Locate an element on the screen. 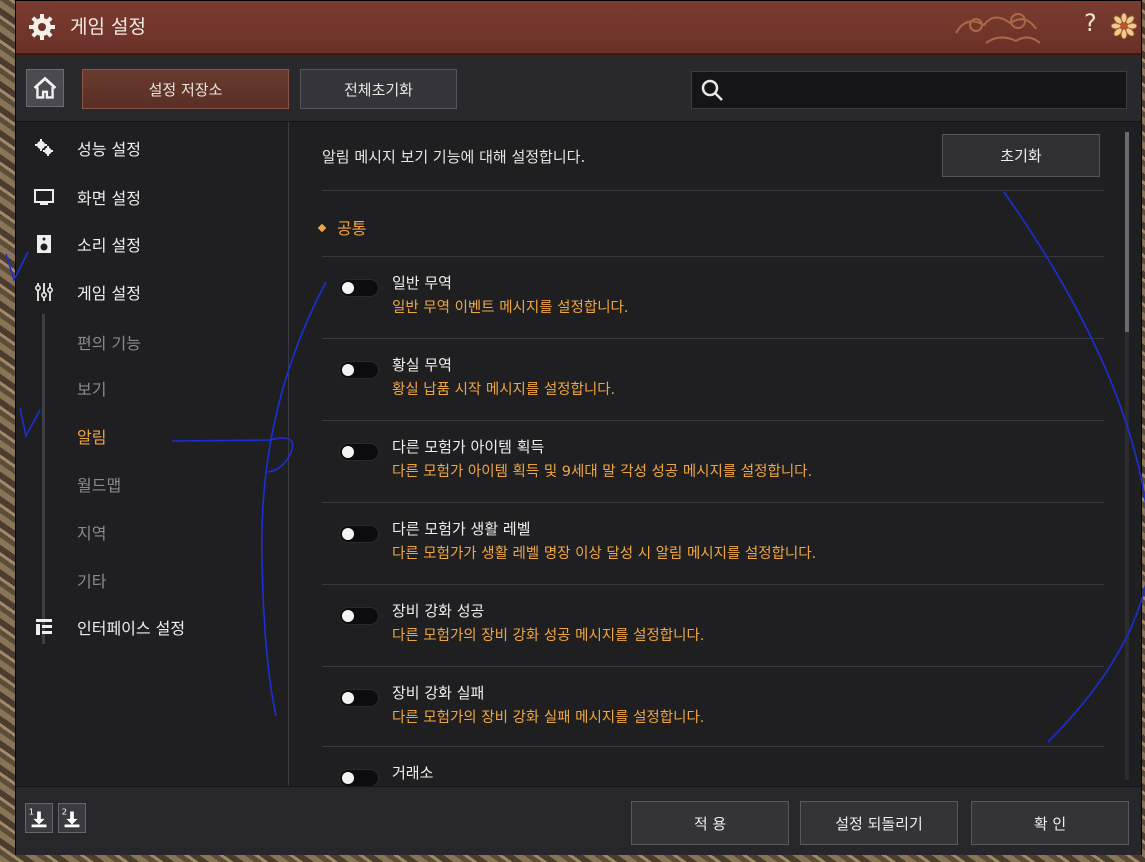 This screenshot has width=1145, height=862. scrollbar-thumb is located at coordinates (1127, 232).